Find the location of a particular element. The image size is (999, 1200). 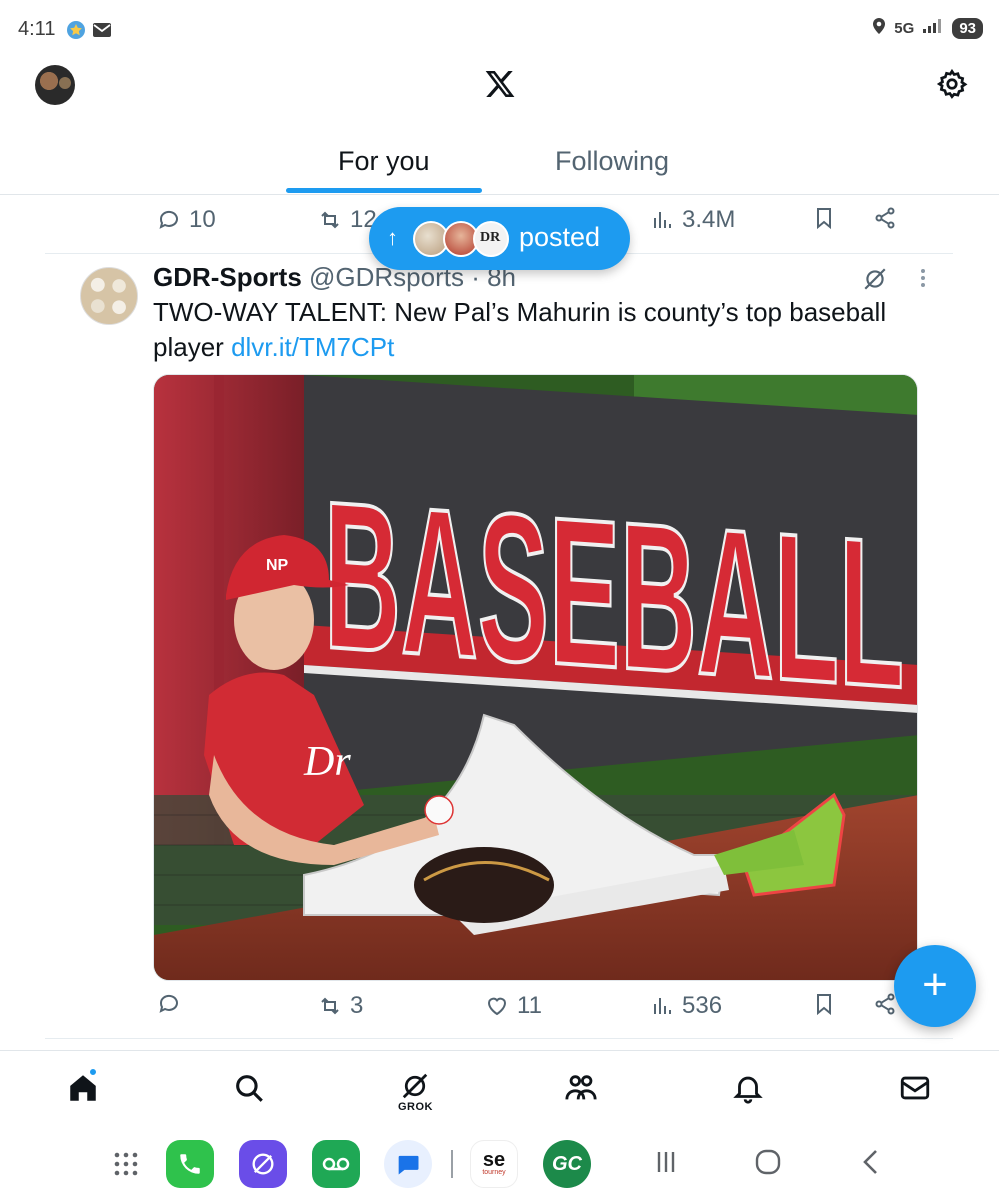

signal-icon is located at coordinates (933, 28).